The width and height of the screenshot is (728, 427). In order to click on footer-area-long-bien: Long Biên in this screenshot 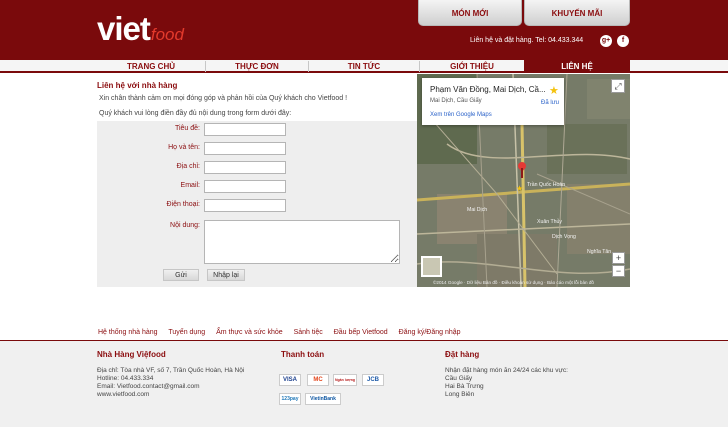, I will do `click(460, 394)`.